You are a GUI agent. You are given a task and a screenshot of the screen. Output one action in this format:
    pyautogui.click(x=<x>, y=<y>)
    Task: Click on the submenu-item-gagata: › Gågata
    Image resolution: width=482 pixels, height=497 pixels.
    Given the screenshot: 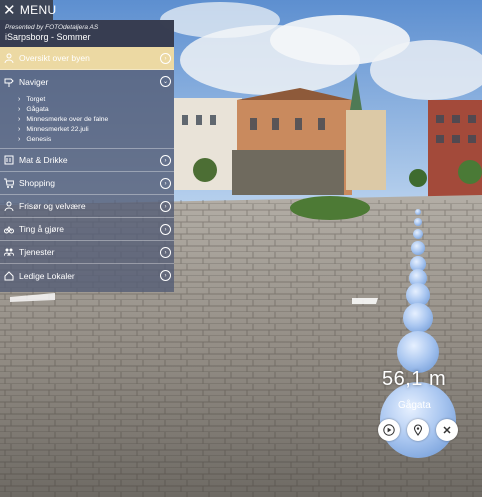 What is the action you would take?
    pyautogui.click(x=96, y=110)
    